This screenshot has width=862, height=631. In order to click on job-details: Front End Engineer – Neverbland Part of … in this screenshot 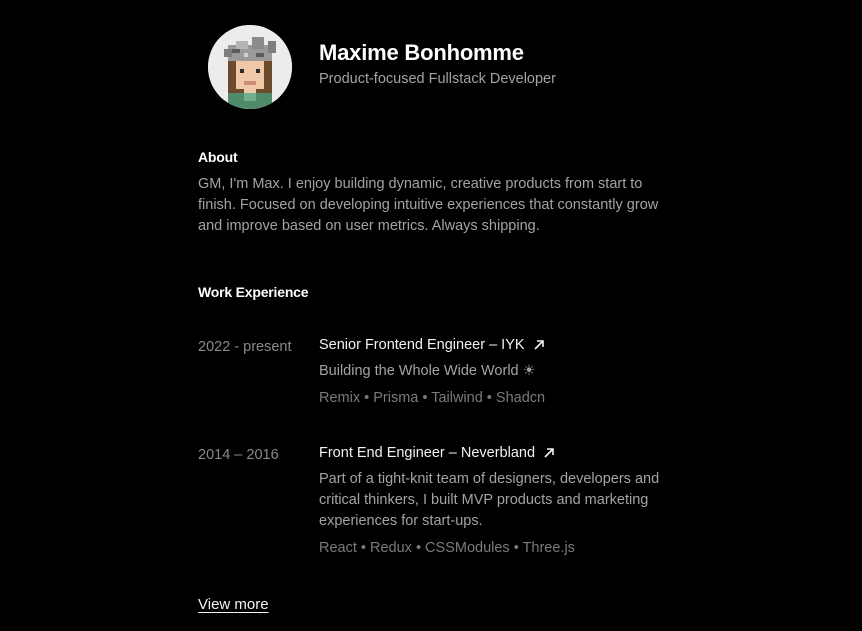, I will do `click(493, 501)`.